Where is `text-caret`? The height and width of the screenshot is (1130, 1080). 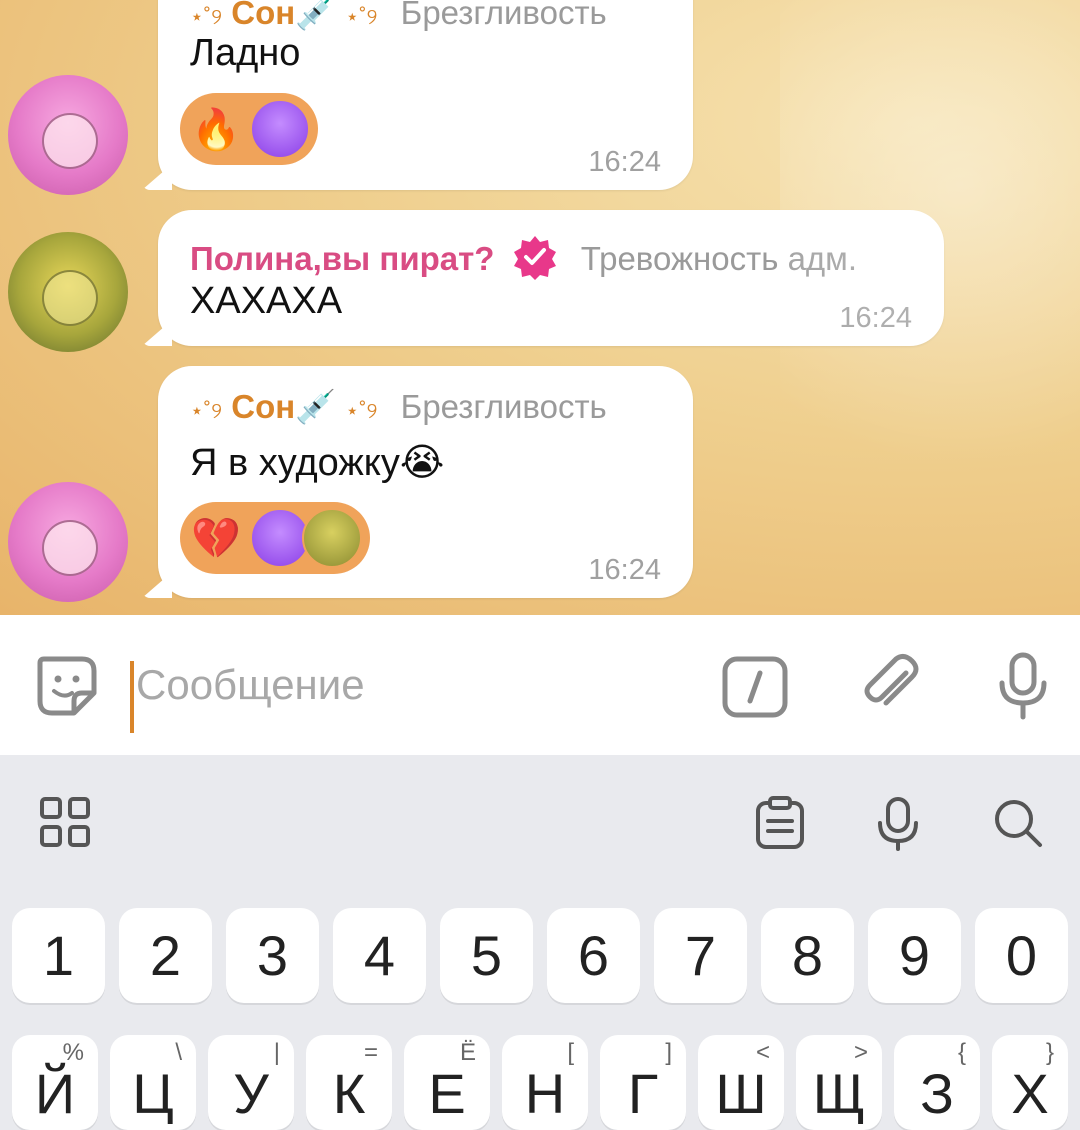
text-caret is located at coordinates (132, 697).